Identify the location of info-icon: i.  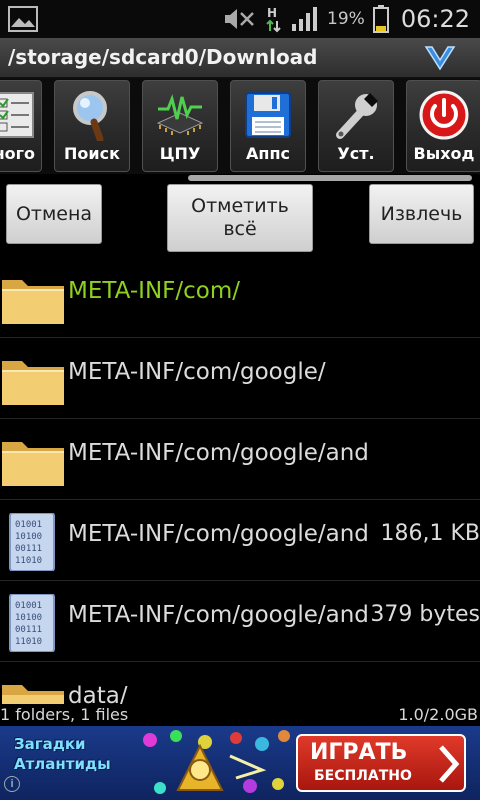
(12, 784).